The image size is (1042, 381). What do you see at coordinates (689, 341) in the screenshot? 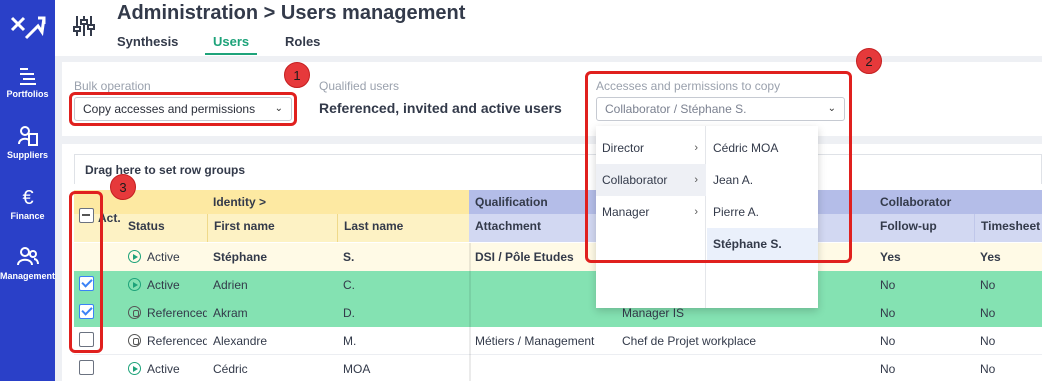
I see `role-cell: Chef de Projet workplace` at bounding box center [689, 341].